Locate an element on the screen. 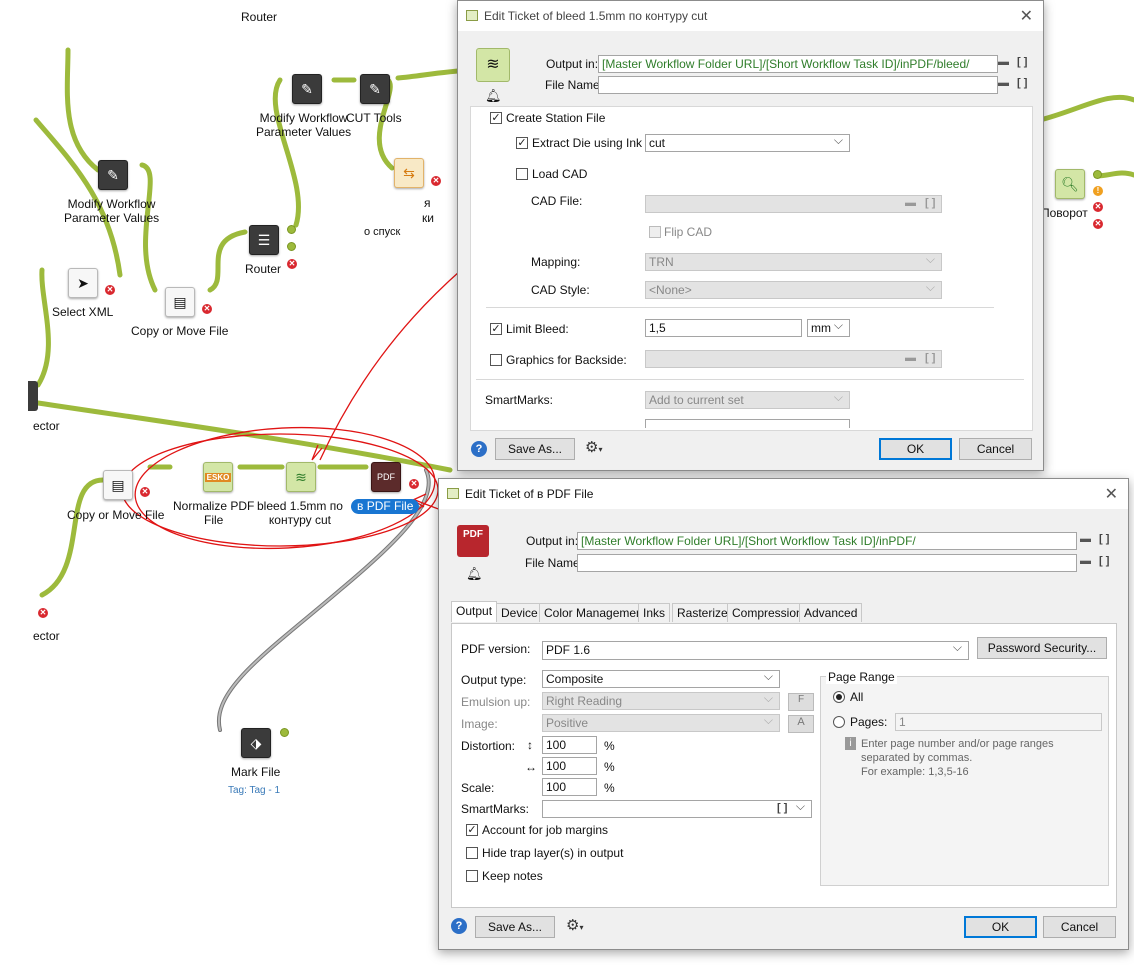 This screenshot has height=966, width=1134. extract-die-ink-select: cut is located at coordinates (747, 143).